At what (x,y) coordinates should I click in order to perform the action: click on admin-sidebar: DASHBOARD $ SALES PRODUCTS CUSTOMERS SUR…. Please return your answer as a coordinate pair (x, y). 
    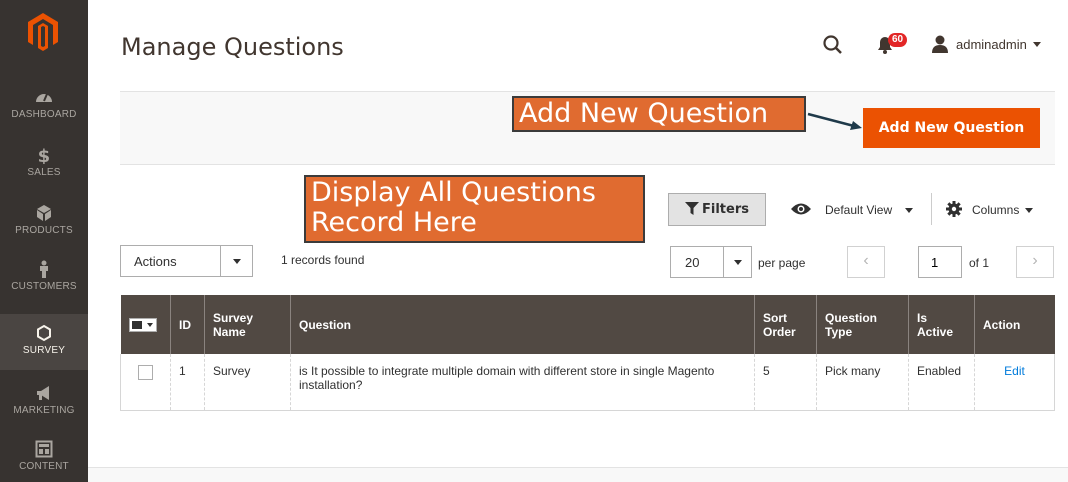
    Looking at the image, I should click on (44, 241).